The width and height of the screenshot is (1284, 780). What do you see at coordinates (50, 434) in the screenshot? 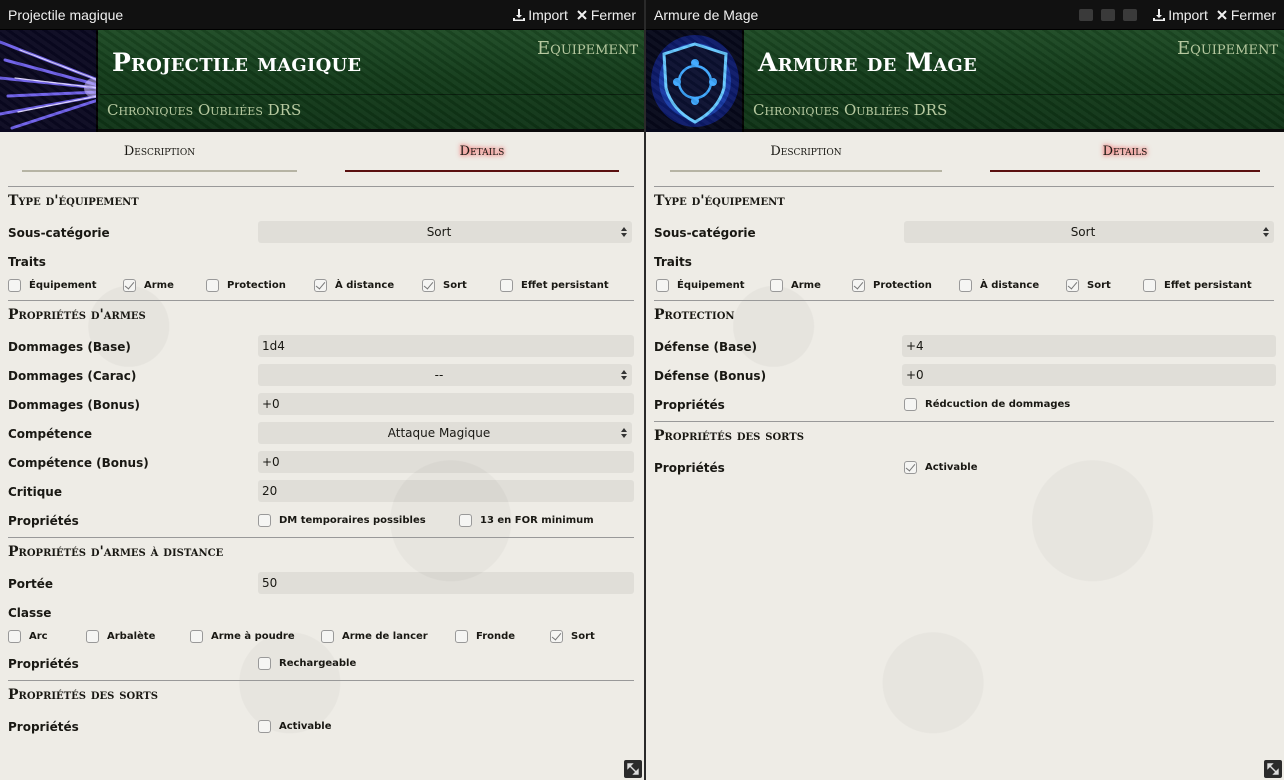
I see `skill-label: Compétence` at bounding box center [50, 434].